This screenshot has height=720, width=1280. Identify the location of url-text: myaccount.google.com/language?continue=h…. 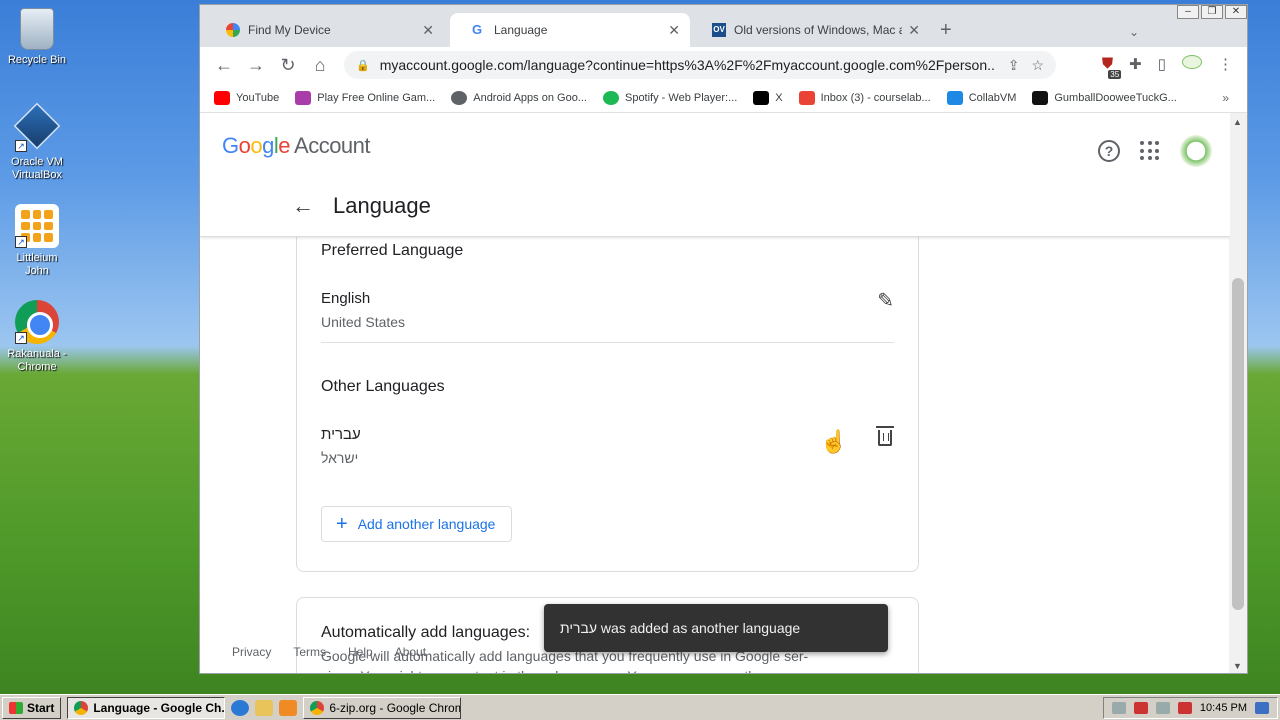
(687, 65).